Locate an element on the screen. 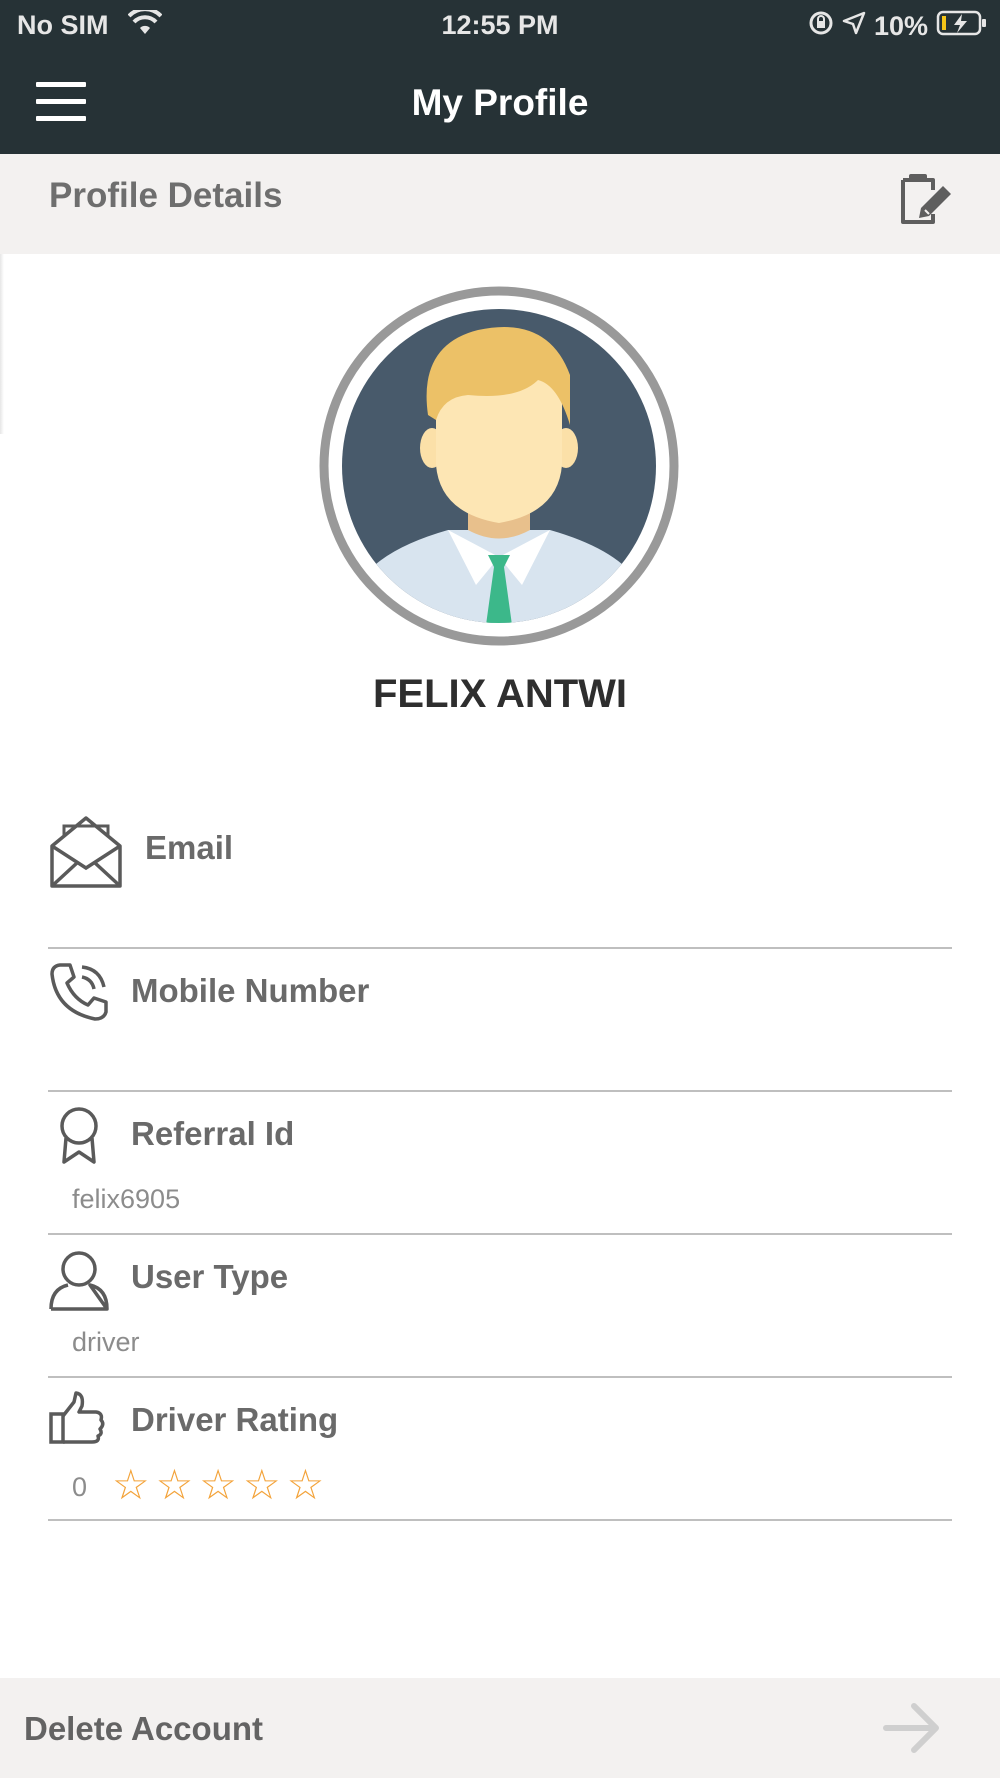 The image size is (1000, 1778). delete-account-label: Delete Account is located at coordinates (143, 1728).